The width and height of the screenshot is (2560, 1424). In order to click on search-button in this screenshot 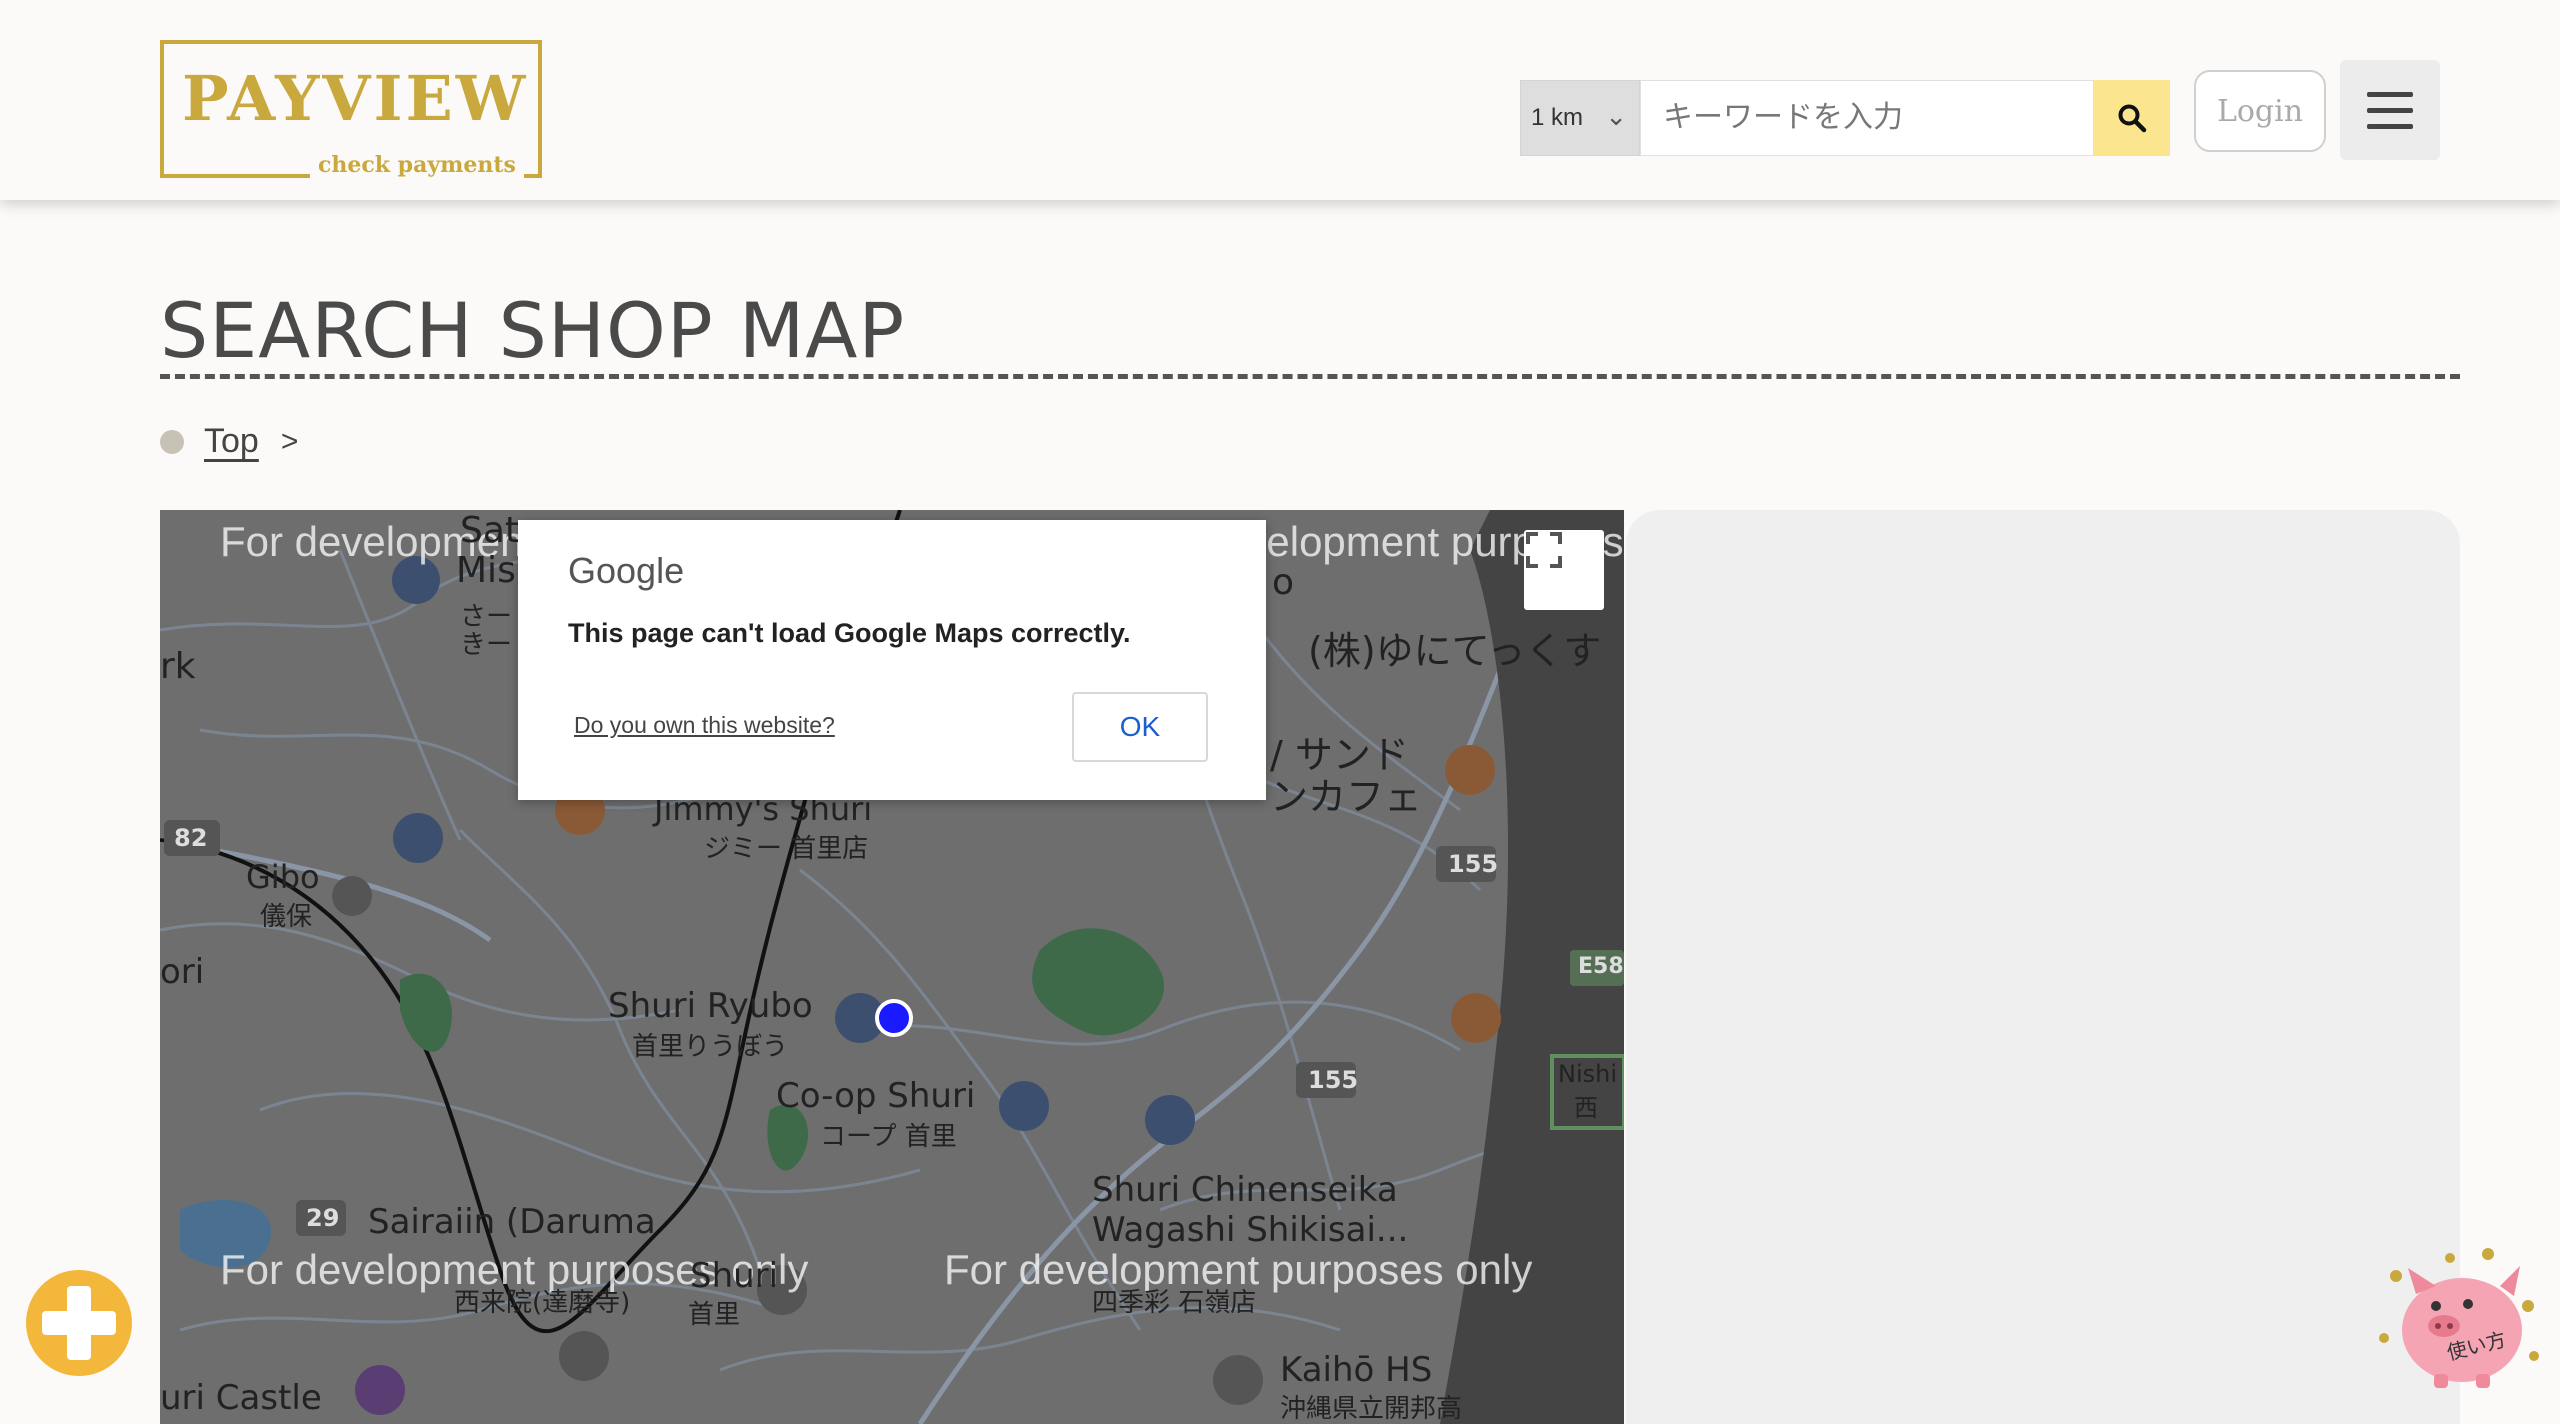, I will do `click(2132, 118)`.